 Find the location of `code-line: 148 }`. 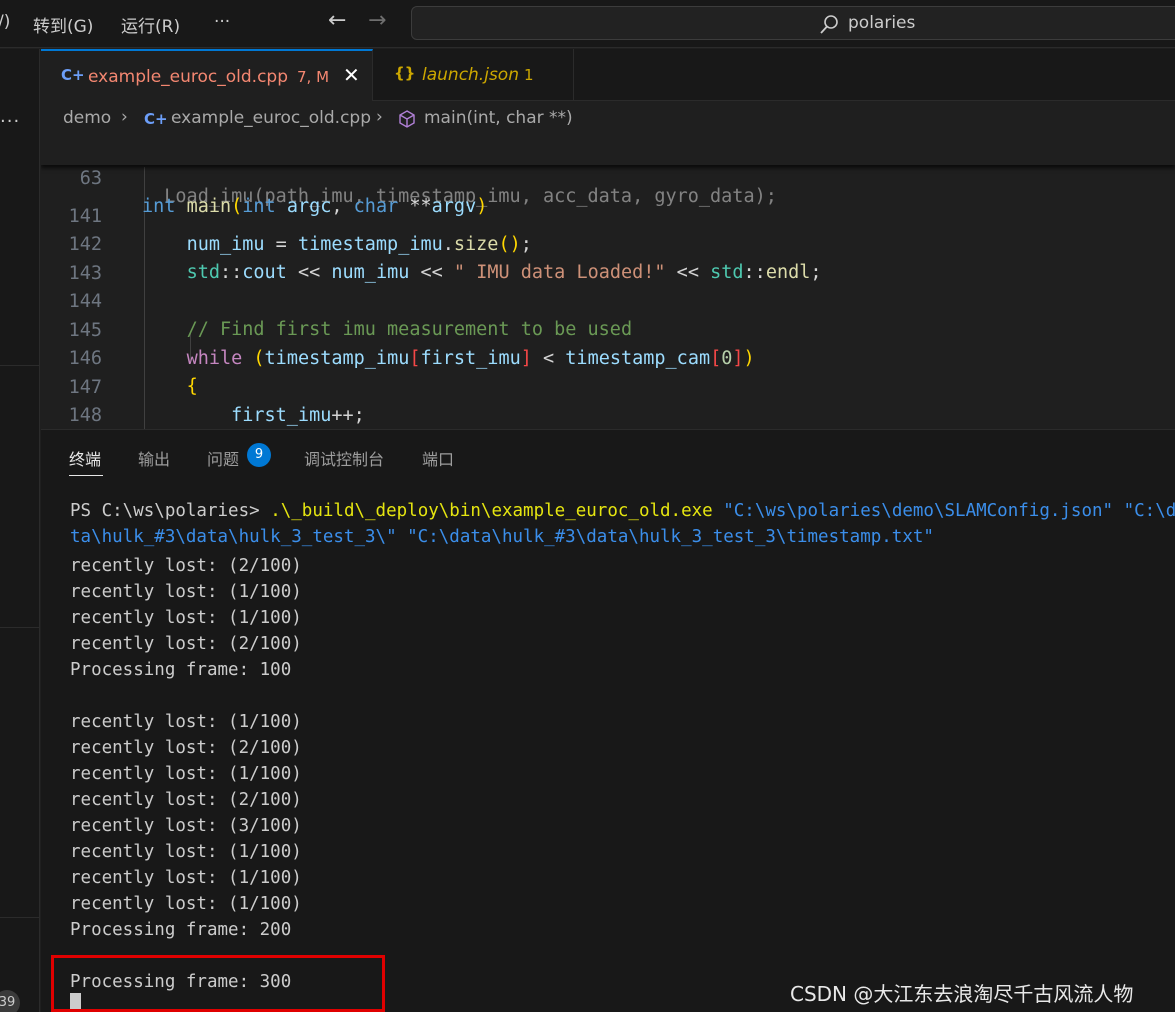

code-line: 148 } is located at coordinates (85, 415).